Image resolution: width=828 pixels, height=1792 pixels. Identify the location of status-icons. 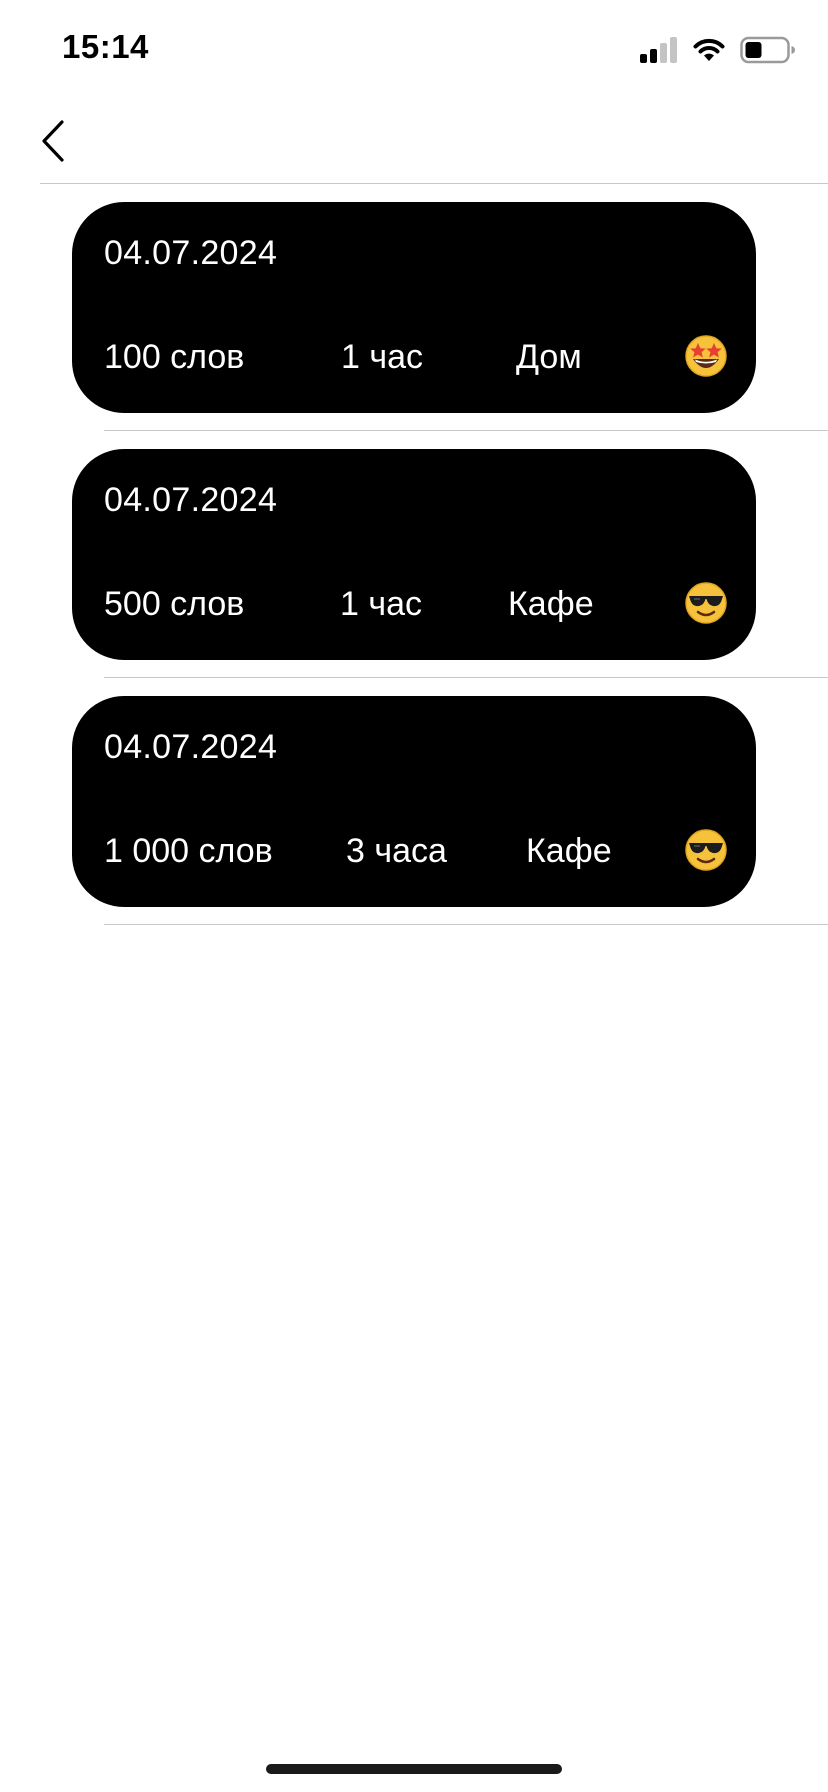
(718, 50).